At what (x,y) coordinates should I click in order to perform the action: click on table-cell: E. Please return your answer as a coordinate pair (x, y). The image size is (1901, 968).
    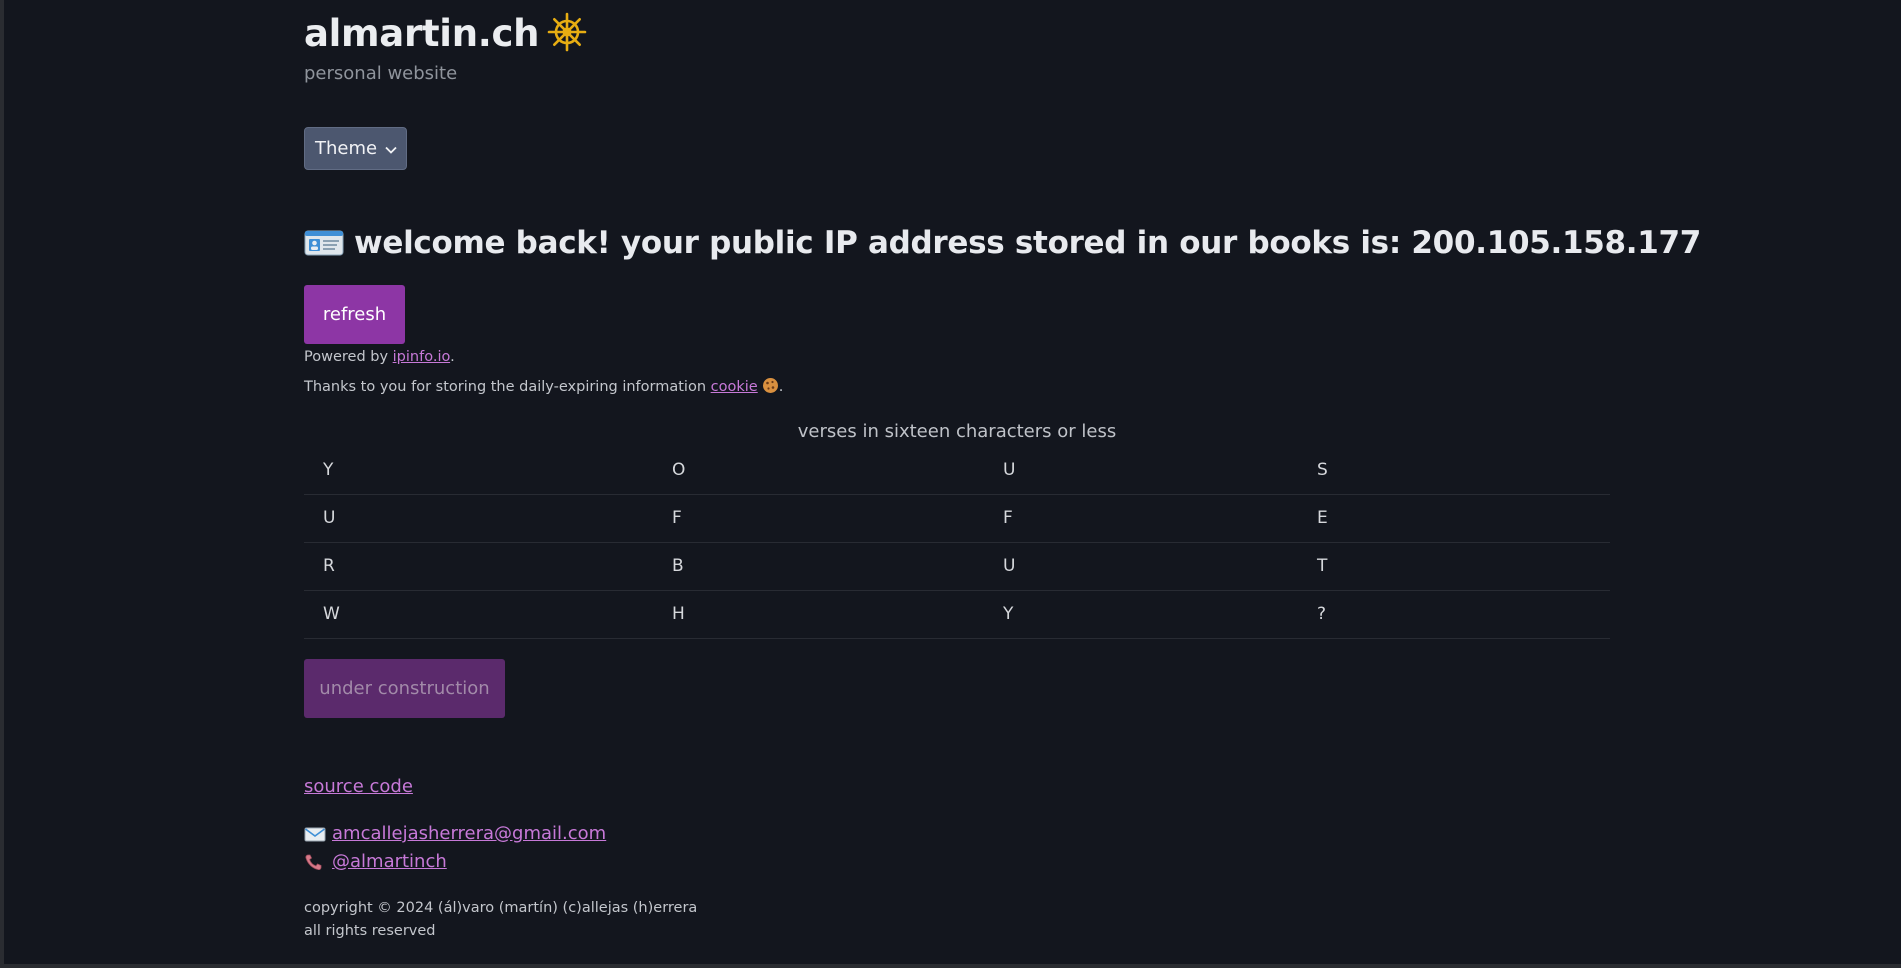
    Looking at the image, I should click on (1454, 518).